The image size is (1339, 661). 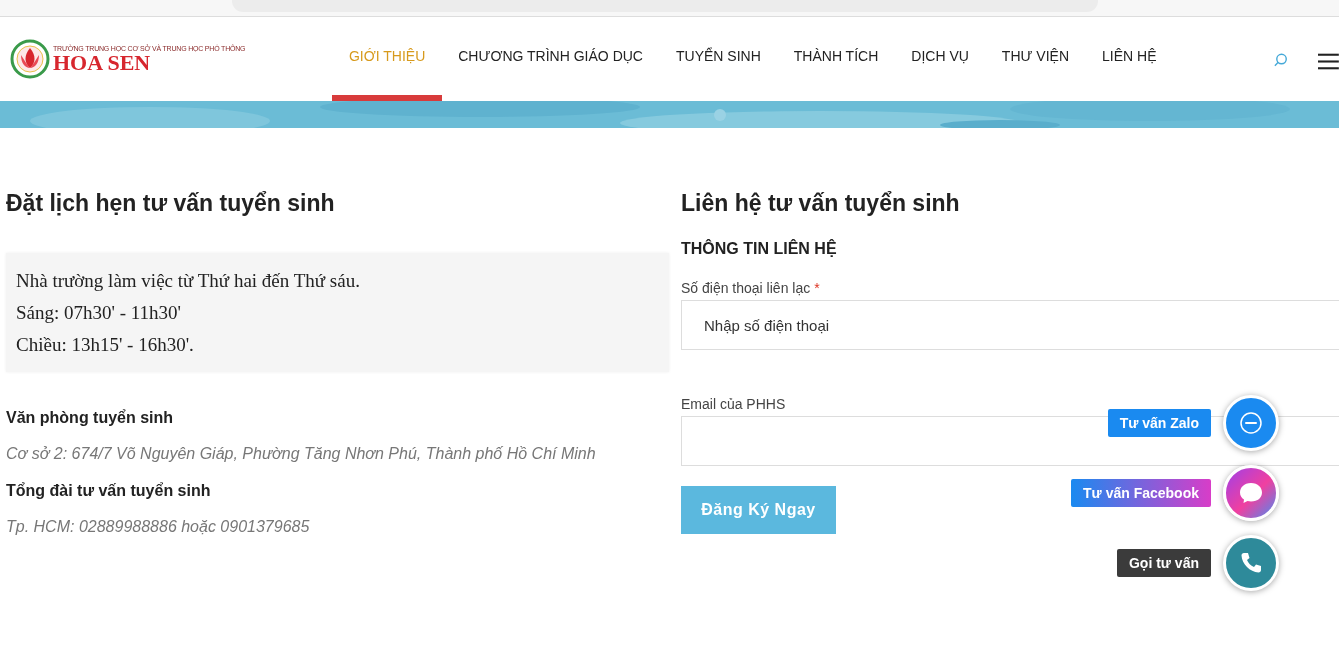 What do you see at coordinates (171, 203) in the screenshot?
I see `section-title: Đặt lịch hẹn tư vấn tuyển sinh` at bounding box center [171, 203].